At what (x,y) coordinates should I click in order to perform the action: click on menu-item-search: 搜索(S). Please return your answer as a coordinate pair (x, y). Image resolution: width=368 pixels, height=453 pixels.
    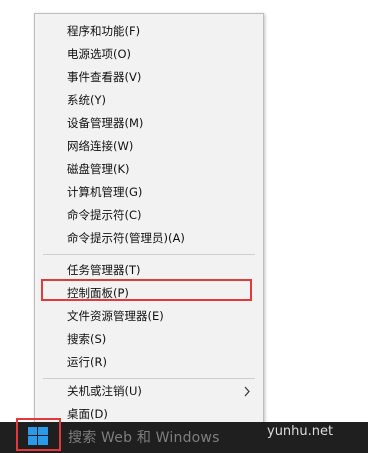
    Looking at the image, I should click on (149, 339).